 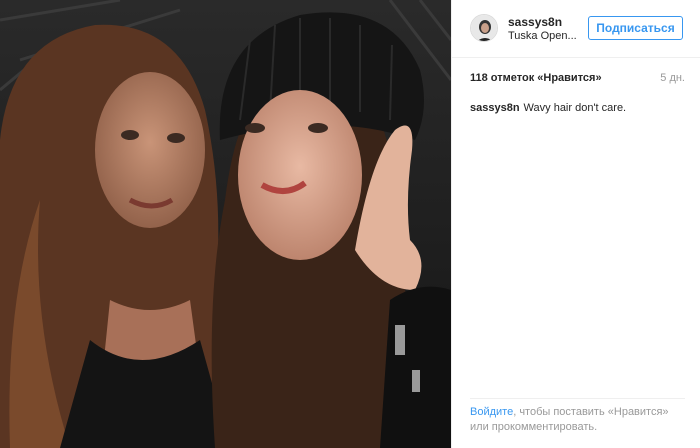 I want to click on likes-count: 118 отметок «Нравится», so click(x=536, y=78).